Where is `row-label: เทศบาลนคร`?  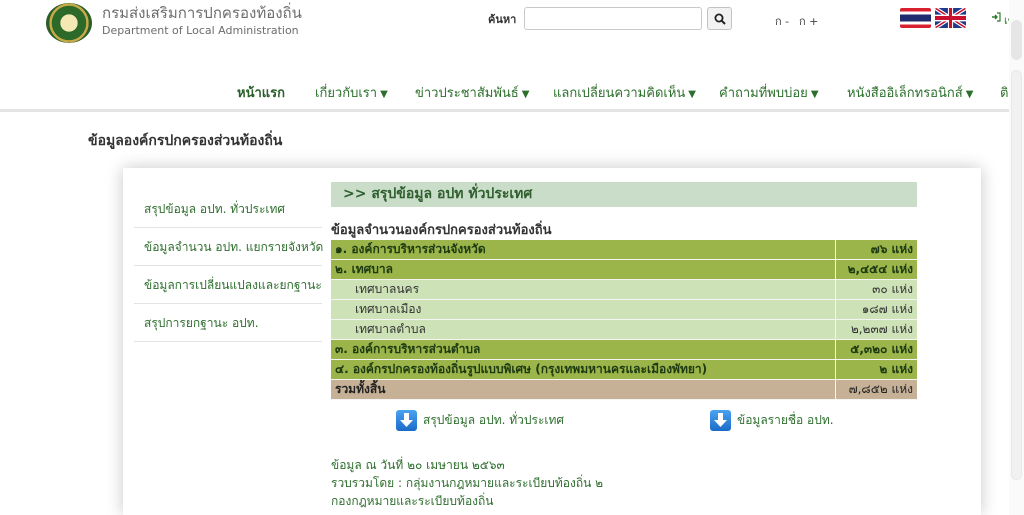
row-label: เทศบาลนคร is located at coordinates (583, 289).